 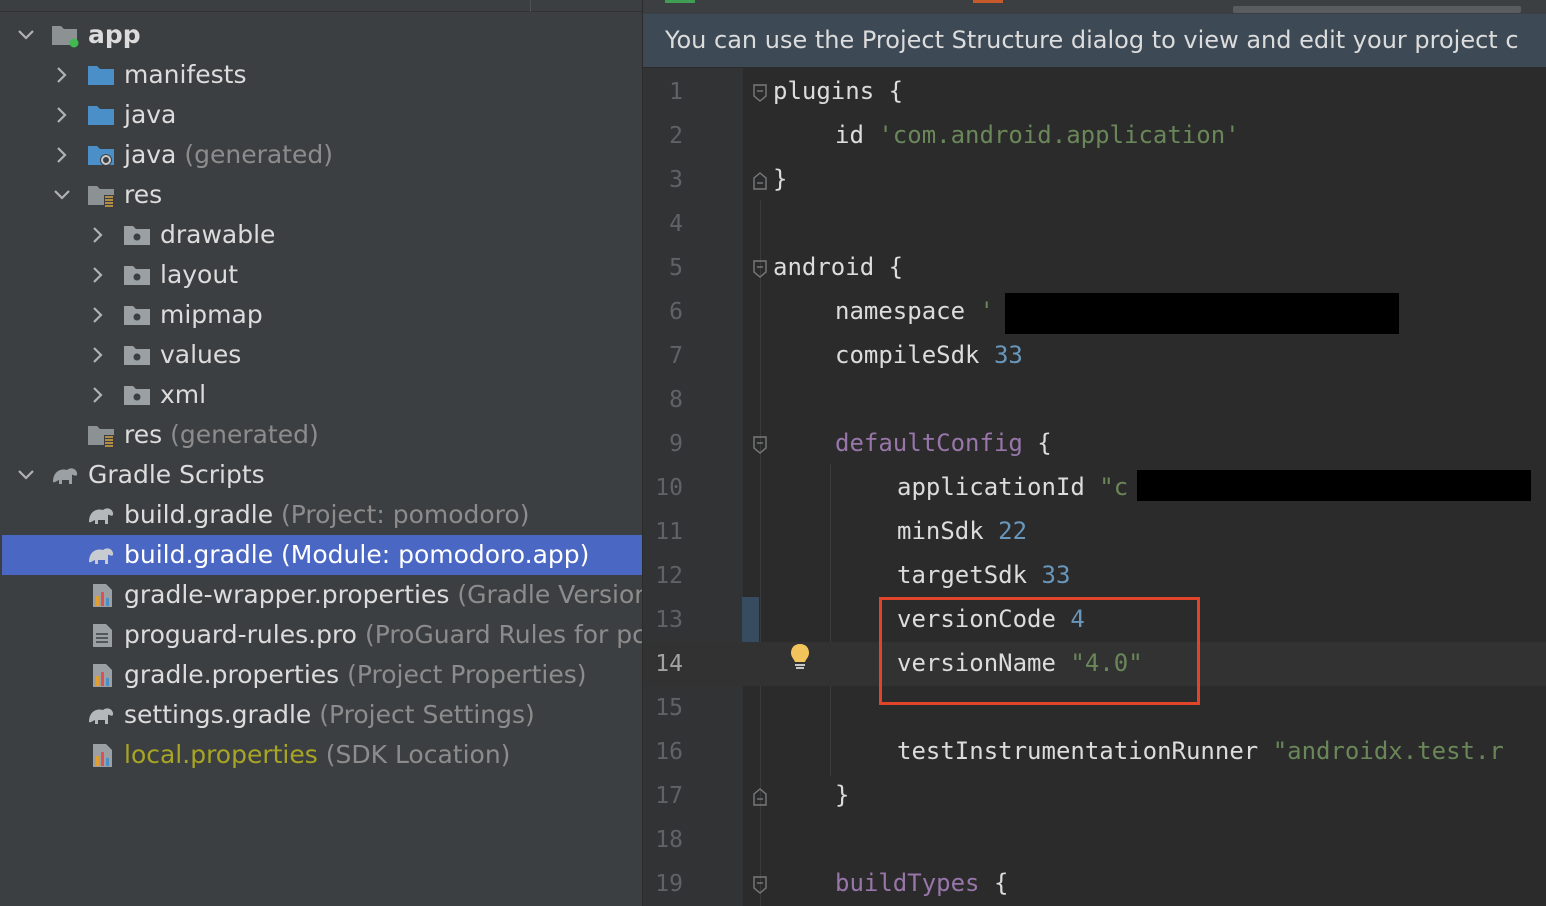 What do you see at coordinates (838, 91) in the screenshot?
I see `code-text: plugins {` at bounding box center [838, 91].